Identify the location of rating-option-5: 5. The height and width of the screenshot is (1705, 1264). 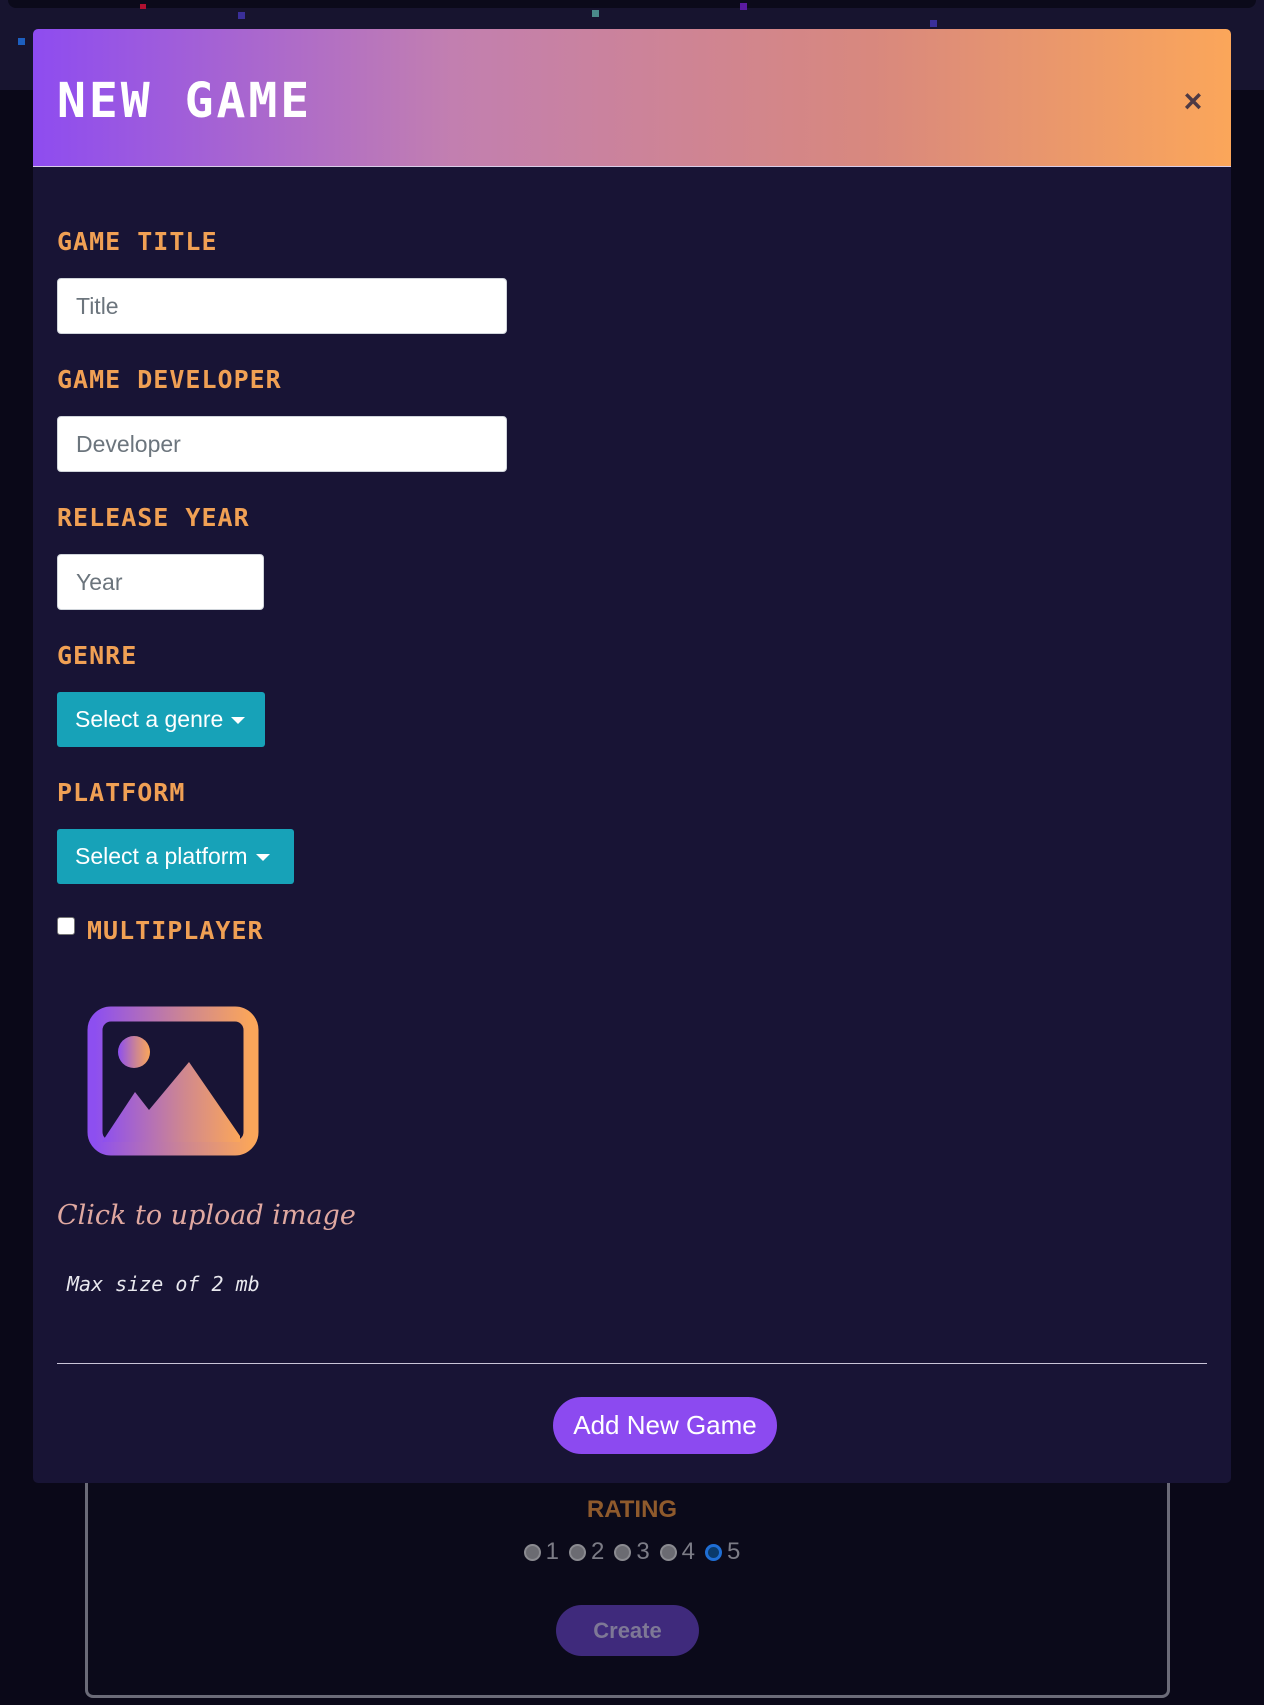
(722, 1552).